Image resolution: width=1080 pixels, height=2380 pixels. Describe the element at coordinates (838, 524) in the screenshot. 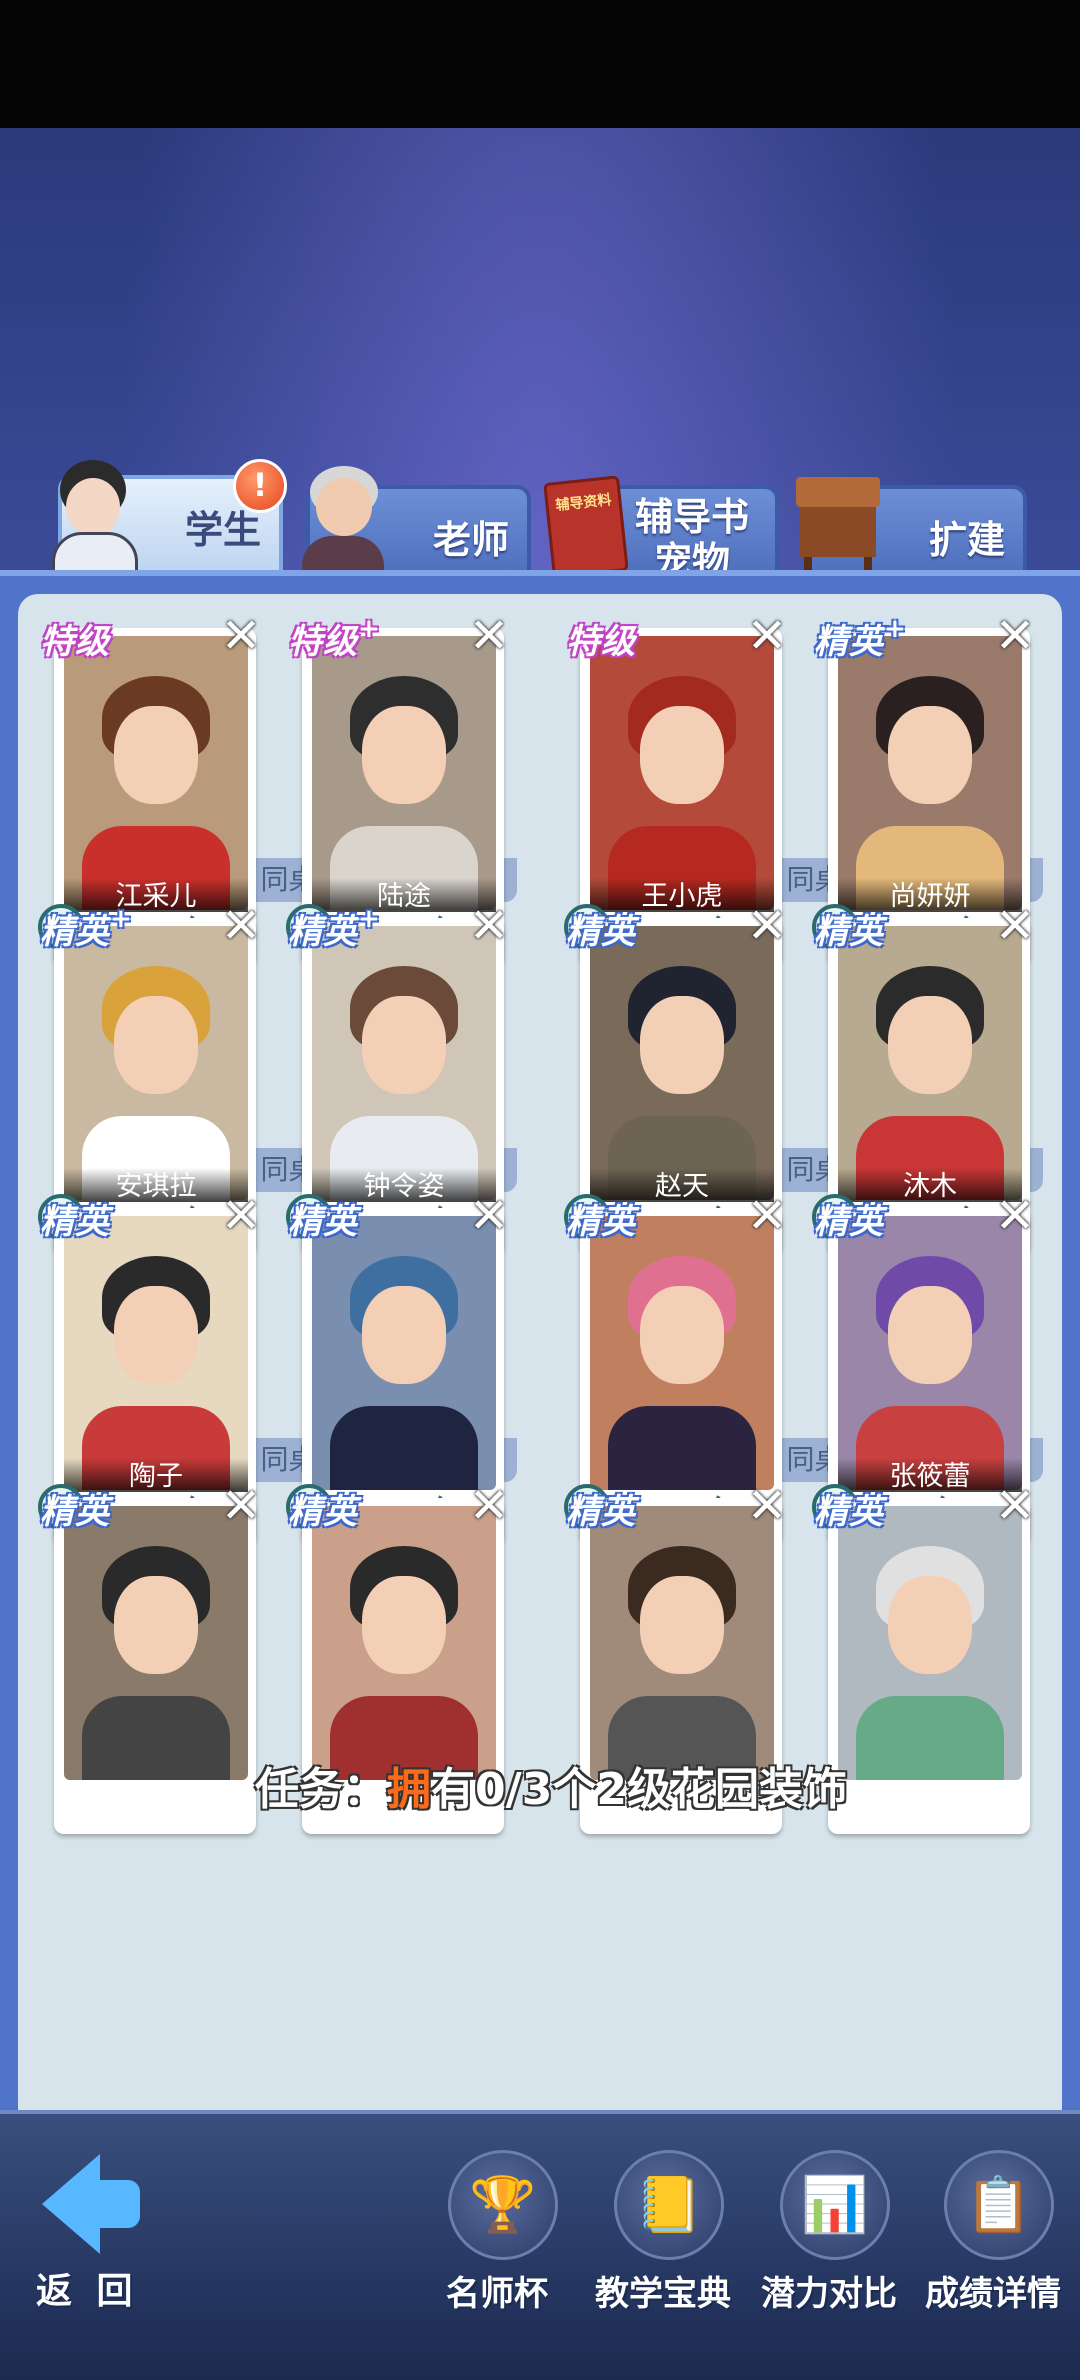

I see `desk-icon` at that location.